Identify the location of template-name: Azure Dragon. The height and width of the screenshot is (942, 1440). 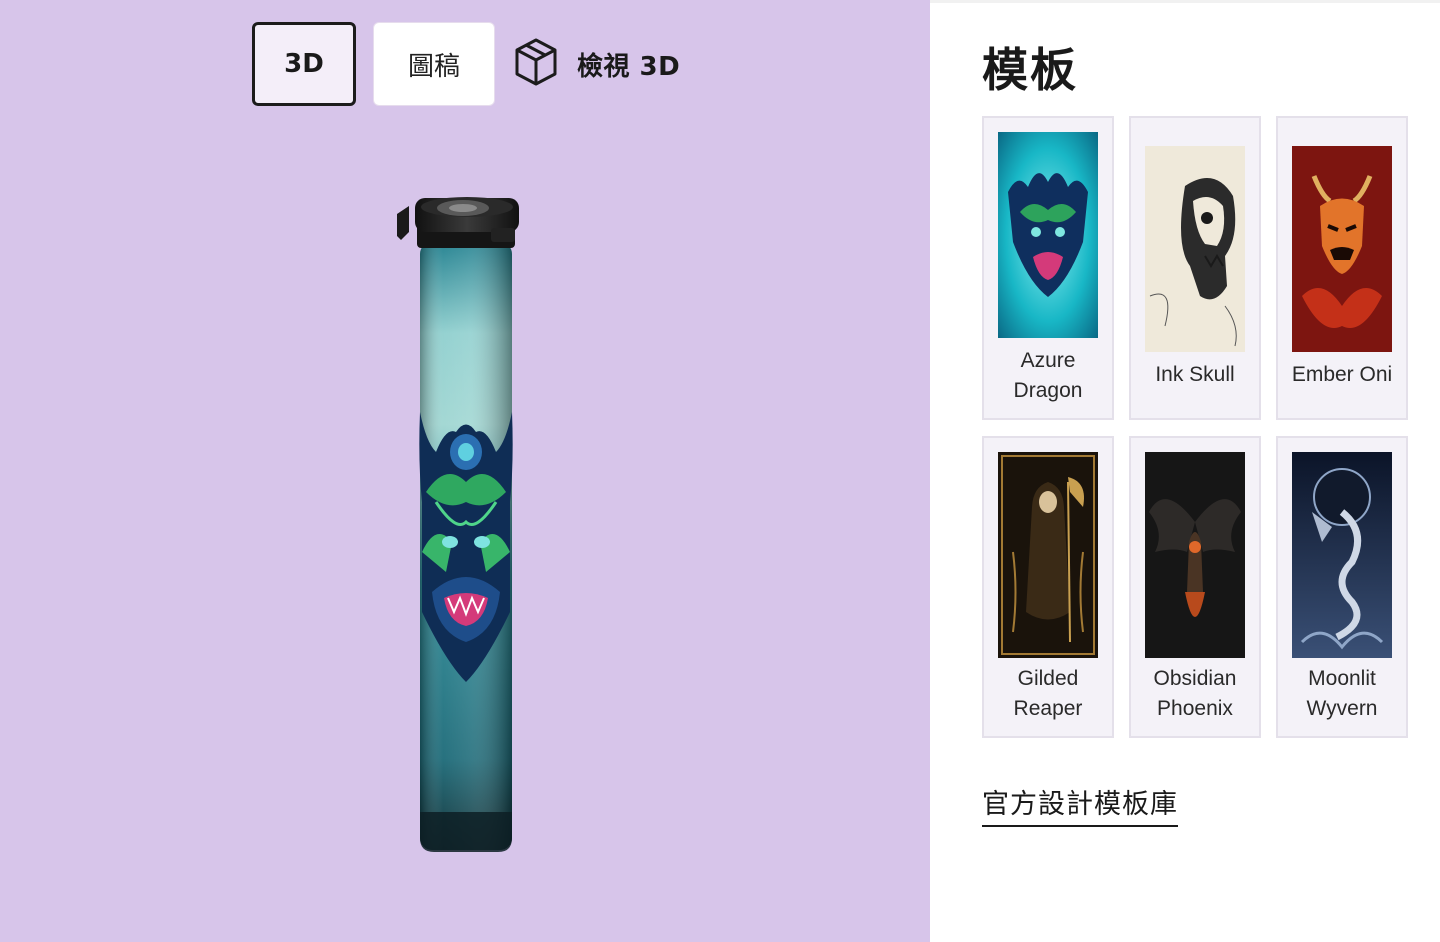
(1048, 375).